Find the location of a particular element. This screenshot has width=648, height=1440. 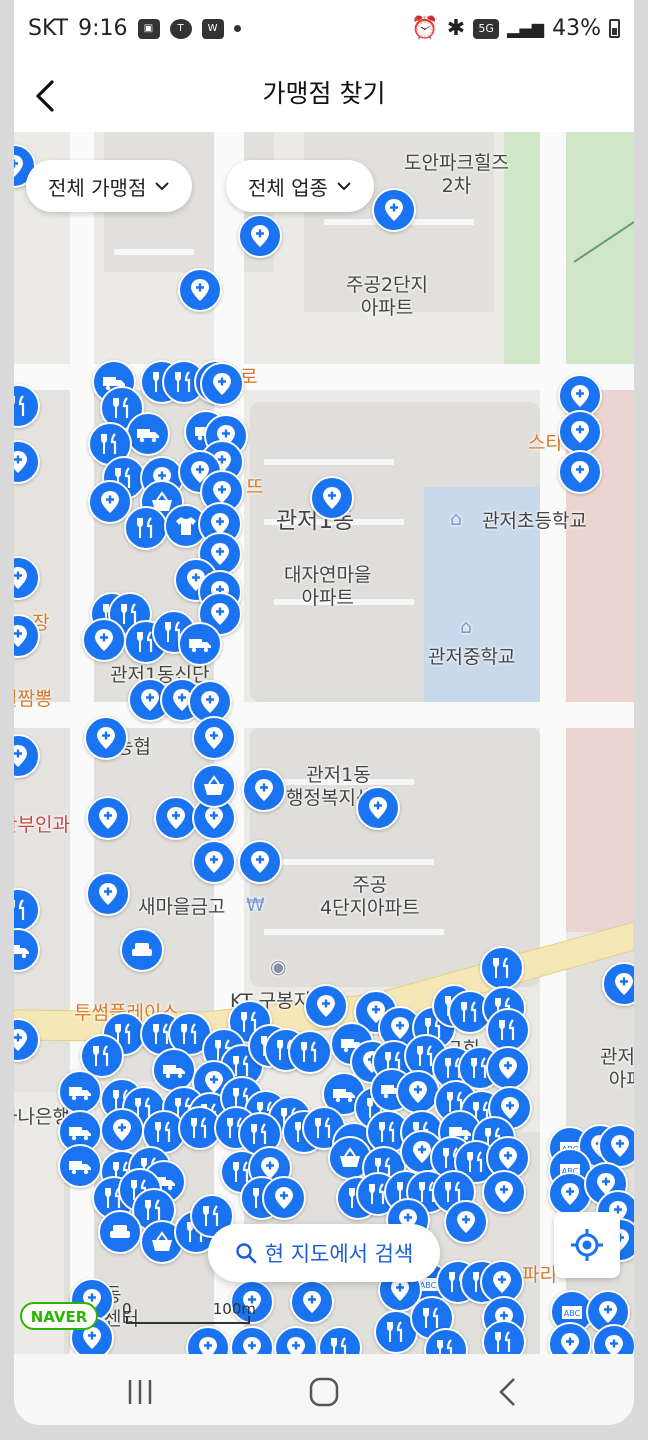

shirt-icon is located at coordinates (186, 526).